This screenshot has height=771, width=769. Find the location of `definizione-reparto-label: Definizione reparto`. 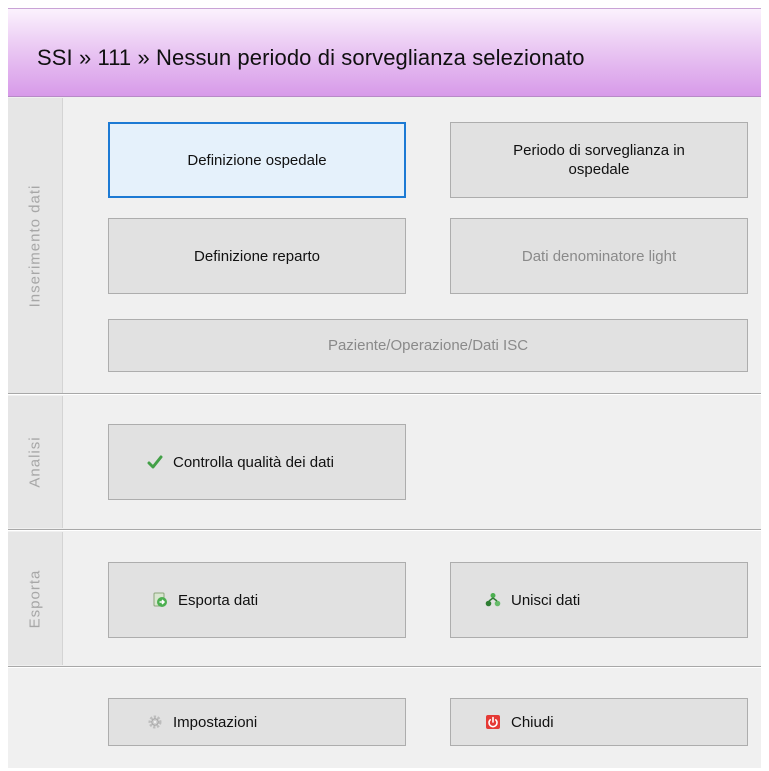

definizione-reparto-label: Definizione reparto is located at coordinates (257, 256).